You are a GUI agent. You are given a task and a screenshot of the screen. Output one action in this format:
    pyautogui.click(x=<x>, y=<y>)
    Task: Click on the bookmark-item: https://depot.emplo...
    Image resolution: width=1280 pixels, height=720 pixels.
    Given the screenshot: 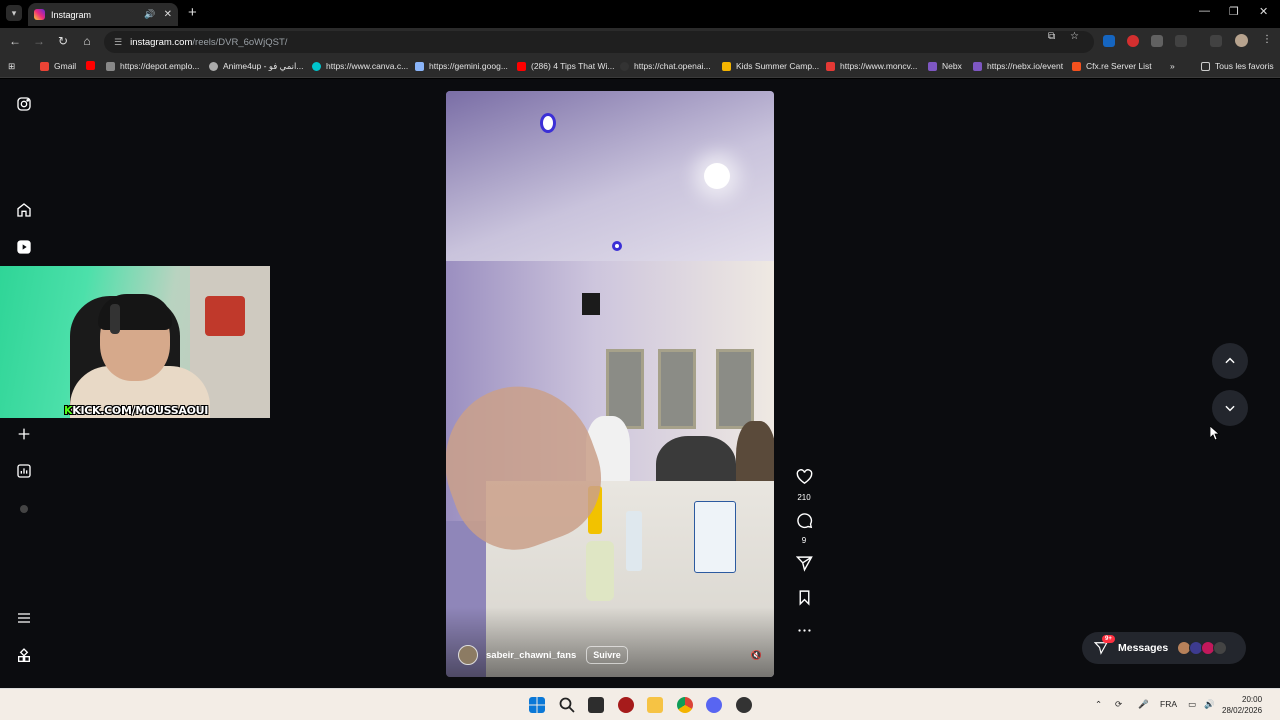 What is the action you would take?
    pyautogui.click(x=152, y=66)
    